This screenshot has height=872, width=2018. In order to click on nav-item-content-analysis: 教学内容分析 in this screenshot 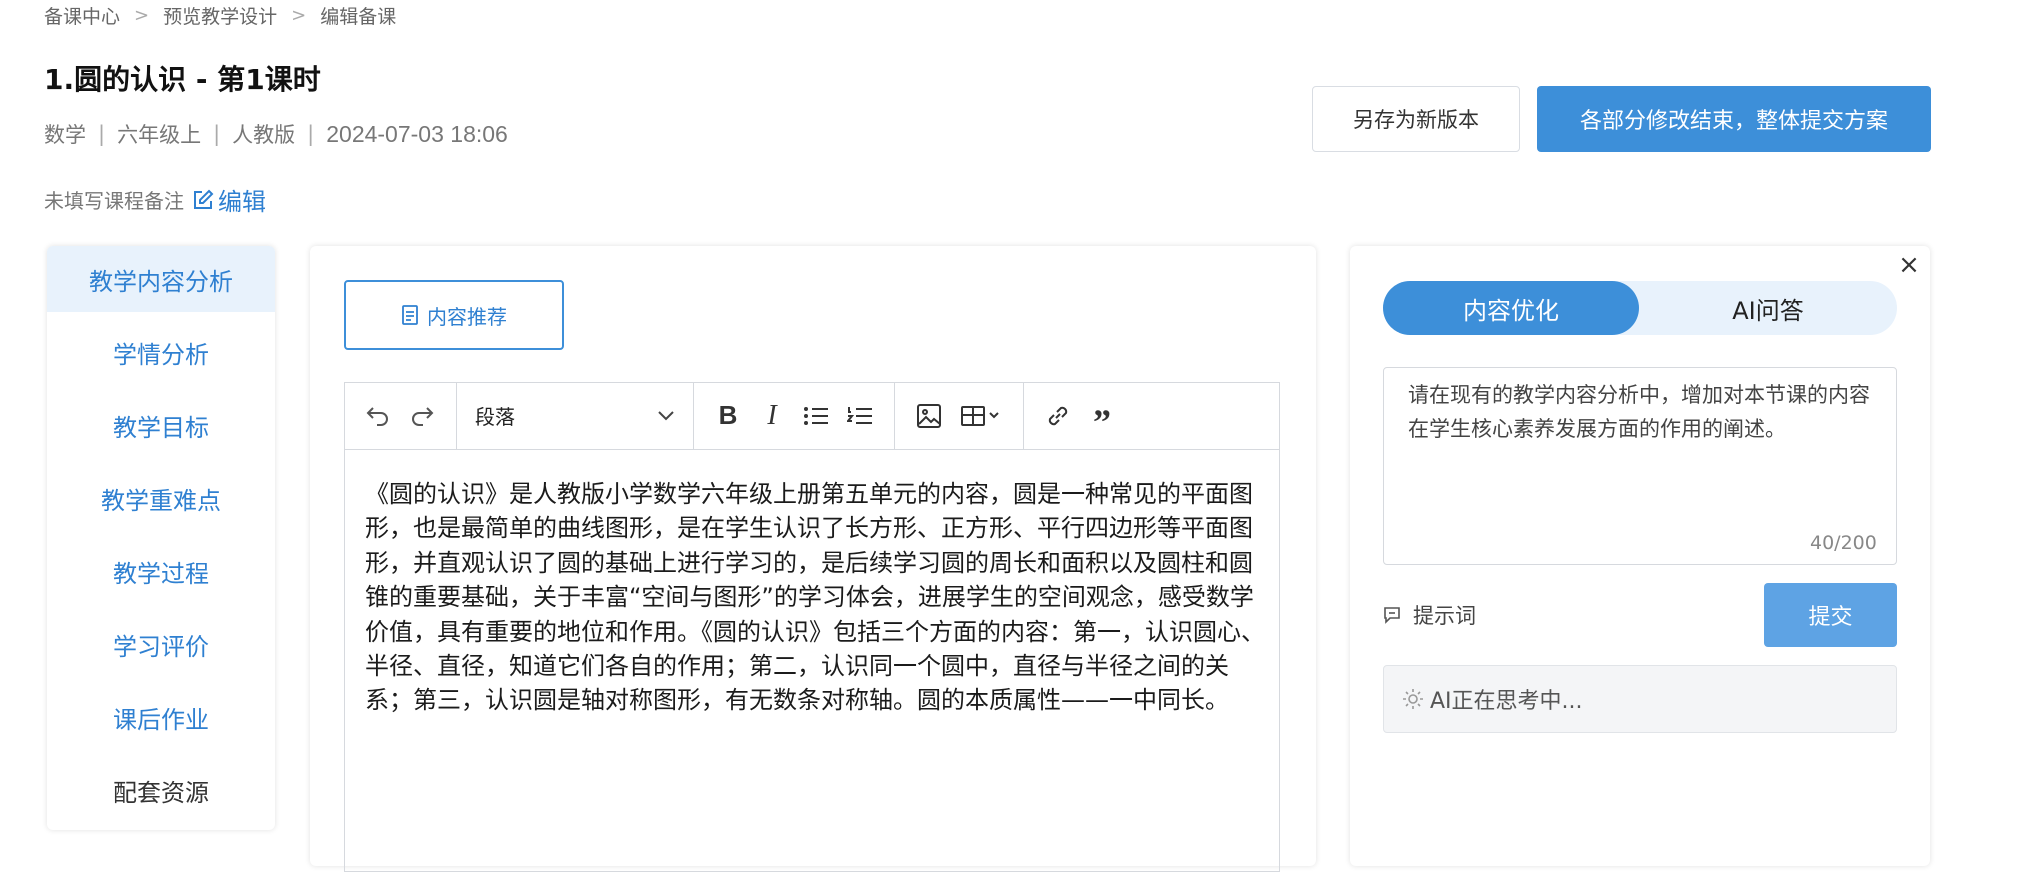, I will do `click(161, 279)`.